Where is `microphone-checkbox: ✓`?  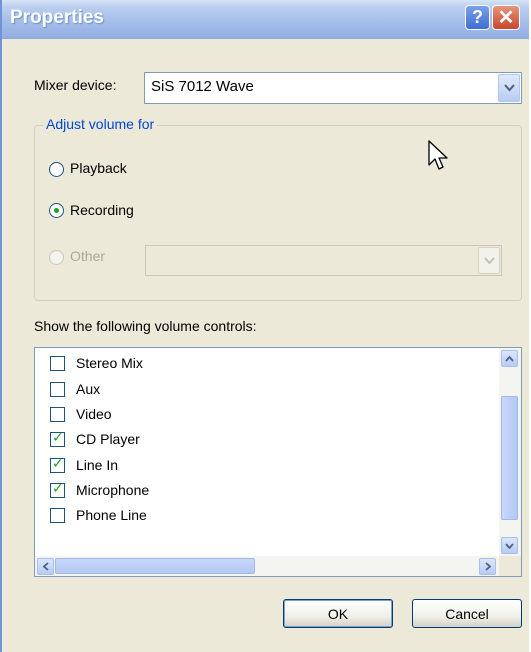 microphone-checkbox: ✓ is located at coordinates (57, 489).